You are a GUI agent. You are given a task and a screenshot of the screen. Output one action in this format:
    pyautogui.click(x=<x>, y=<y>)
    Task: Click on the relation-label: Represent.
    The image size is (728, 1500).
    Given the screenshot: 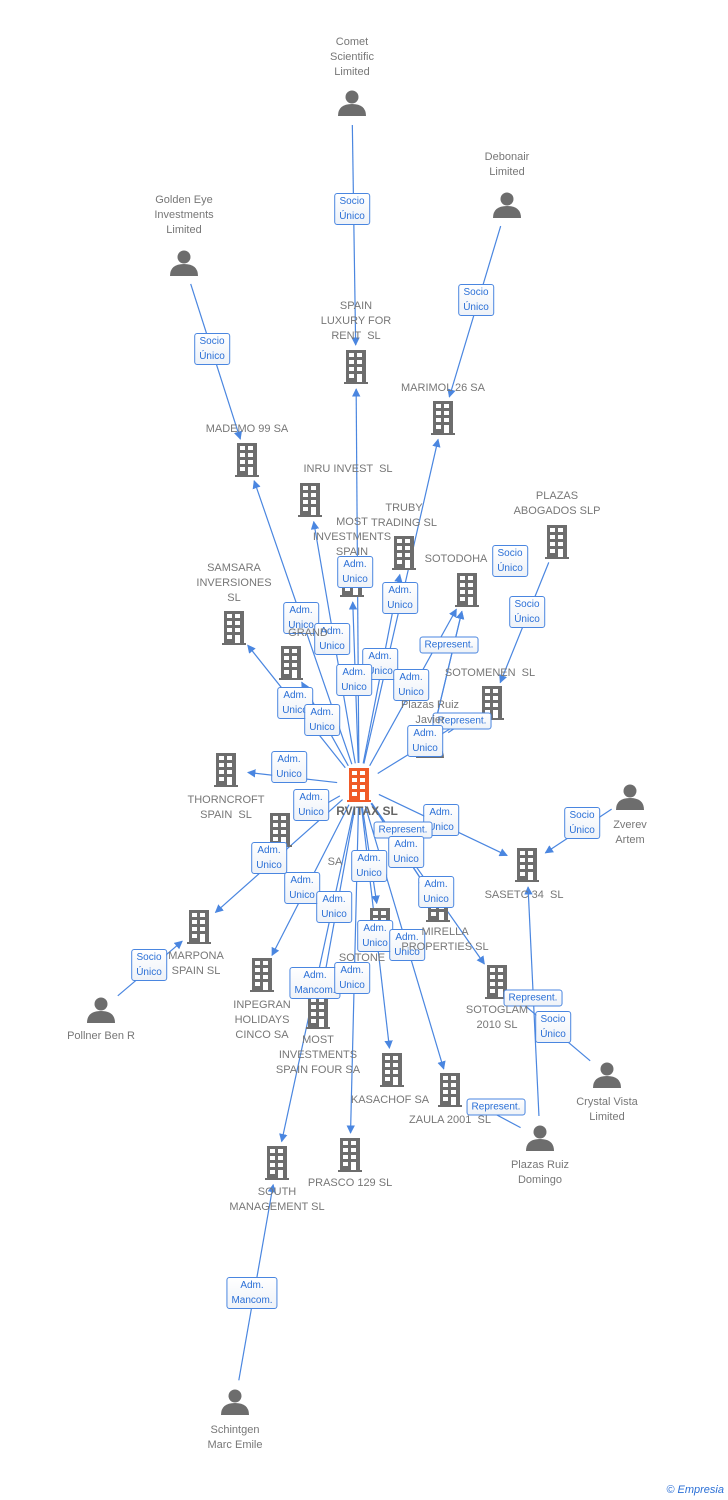 What is the action you would take?
    pyautogui.click(x=449, y=645)
    